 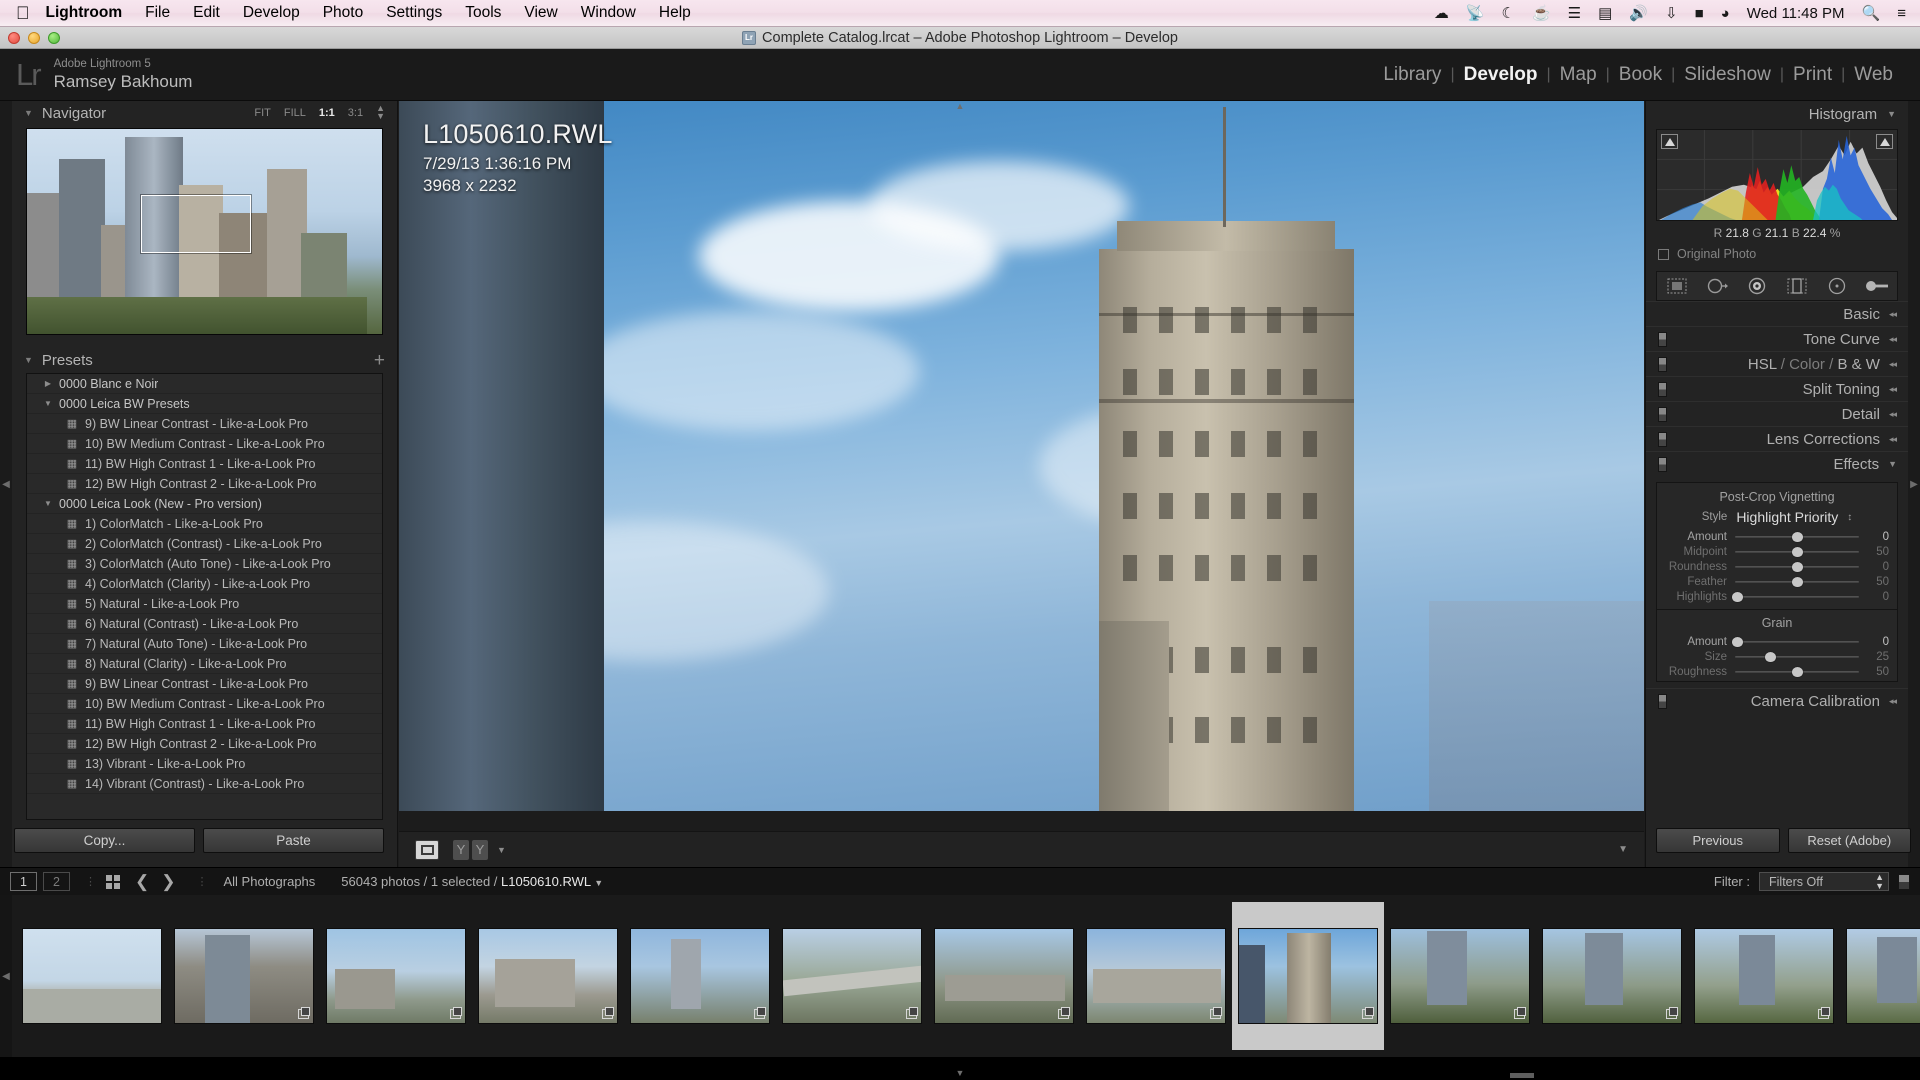 I want to click on panel-header-lens-corrections: Lens Corrections ◂◂, so click(x=1777, y=438).